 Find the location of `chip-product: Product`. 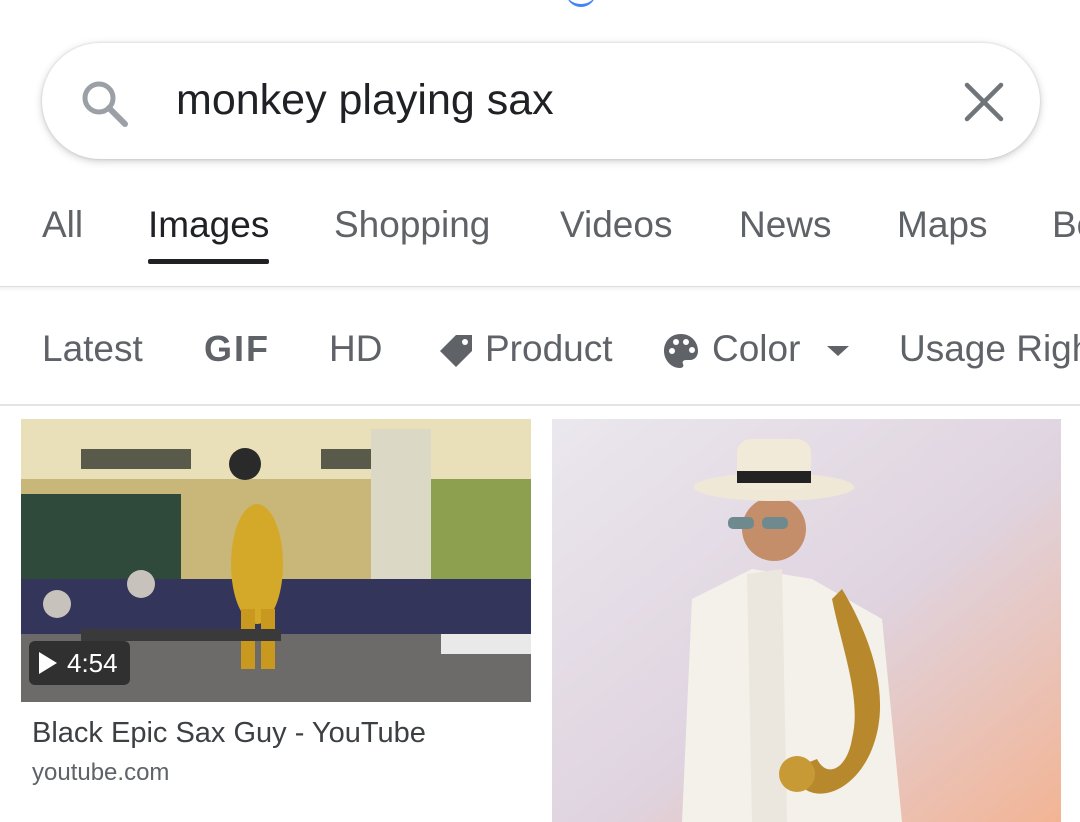

chip-product: Product is located at coordinates (525, 349).